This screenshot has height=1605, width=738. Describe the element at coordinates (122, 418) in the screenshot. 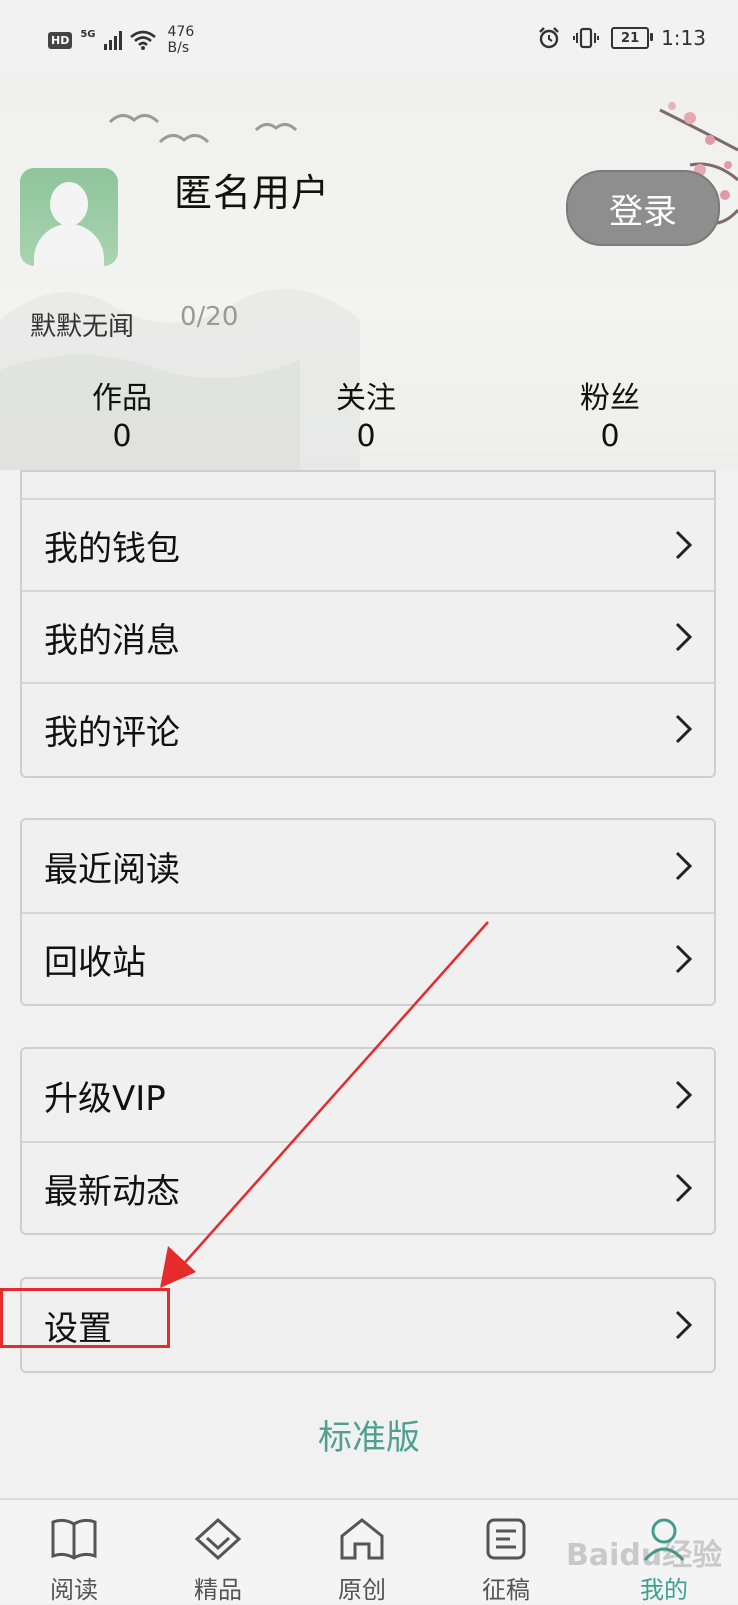

I see `stat-works: 作品 0` at that location.